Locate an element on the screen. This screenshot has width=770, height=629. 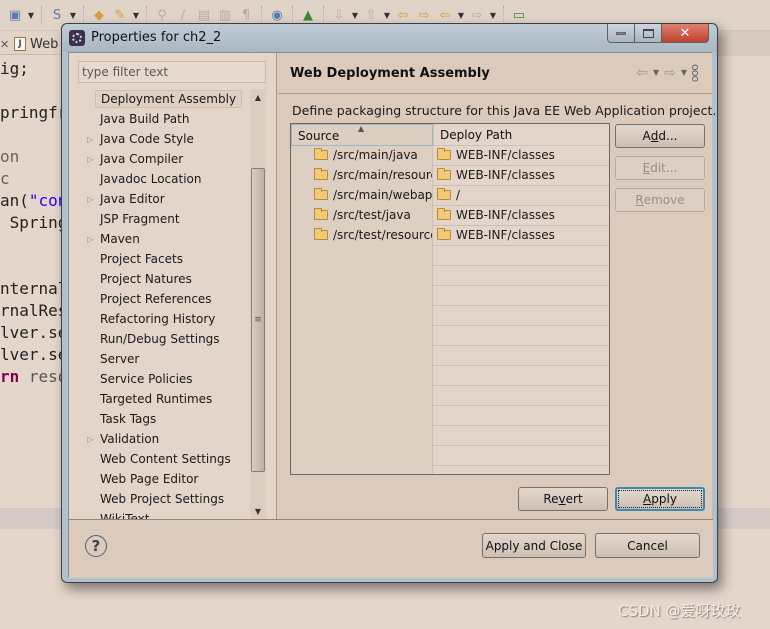
table-row: /src/test/java WEB-INF/classes is located at coordinates (450, 216).